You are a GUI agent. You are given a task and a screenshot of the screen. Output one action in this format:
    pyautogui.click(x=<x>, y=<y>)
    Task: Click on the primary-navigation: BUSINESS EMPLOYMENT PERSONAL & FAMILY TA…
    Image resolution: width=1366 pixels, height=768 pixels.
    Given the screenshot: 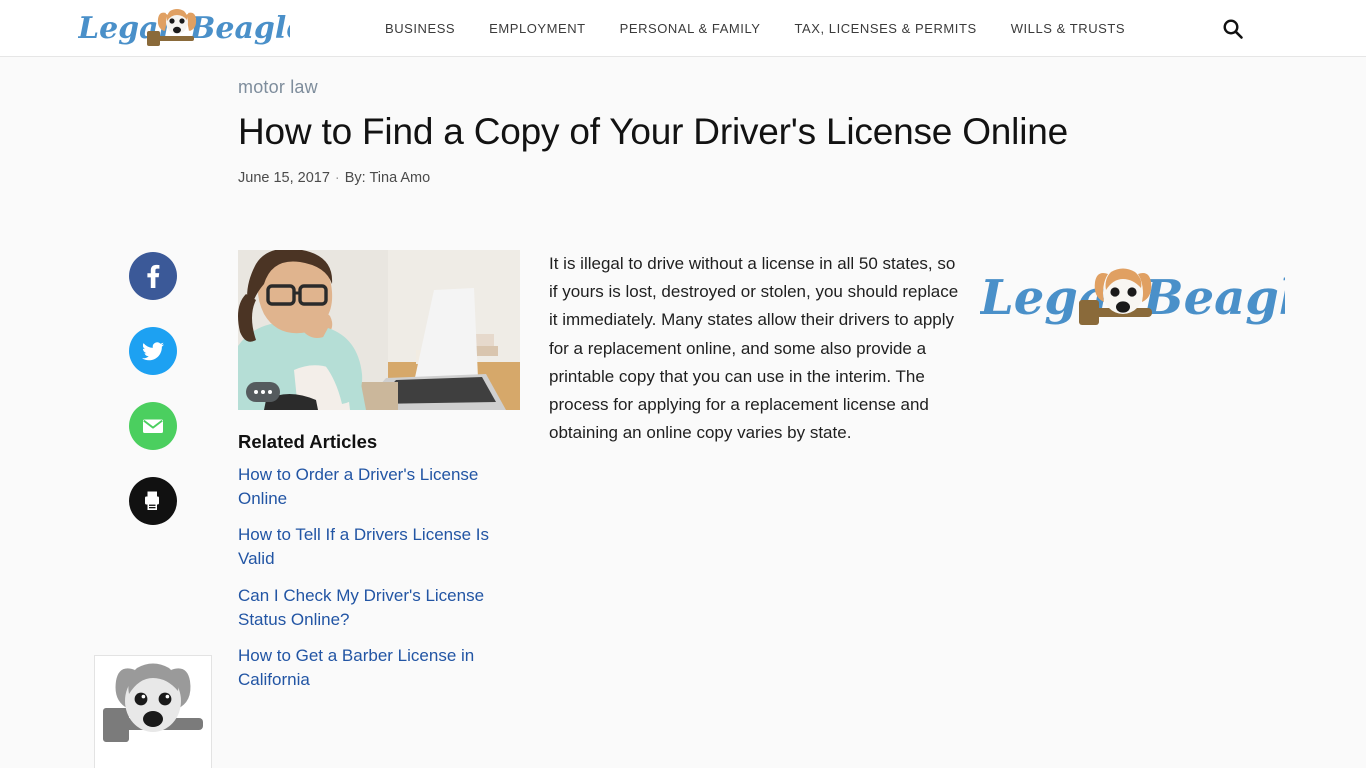 What is the action you would take?
    pyautogui.click(x=755, y=28)
    